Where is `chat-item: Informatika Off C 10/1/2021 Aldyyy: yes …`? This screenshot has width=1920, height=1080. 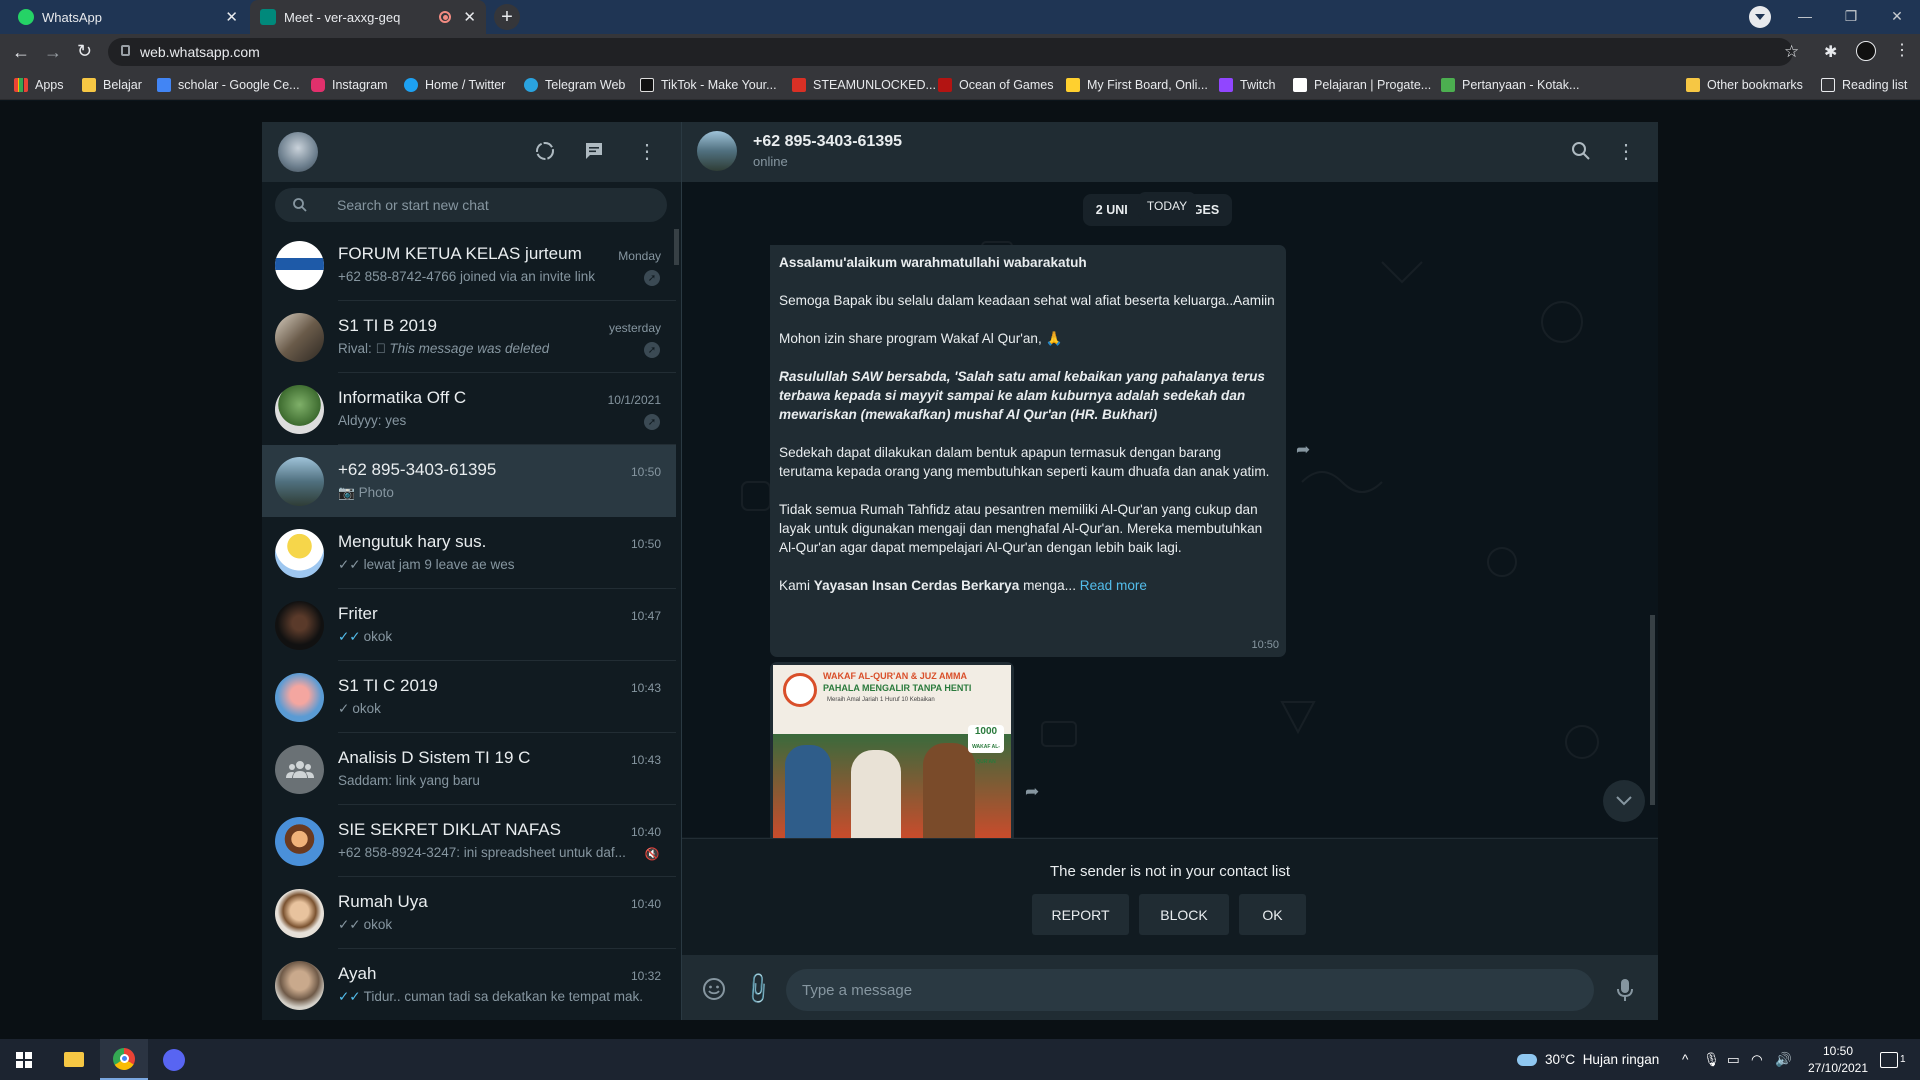 chat-item: Informatika Off C 10/1/2021 Aldyyy: yes … is located at coordinates (469, 409).